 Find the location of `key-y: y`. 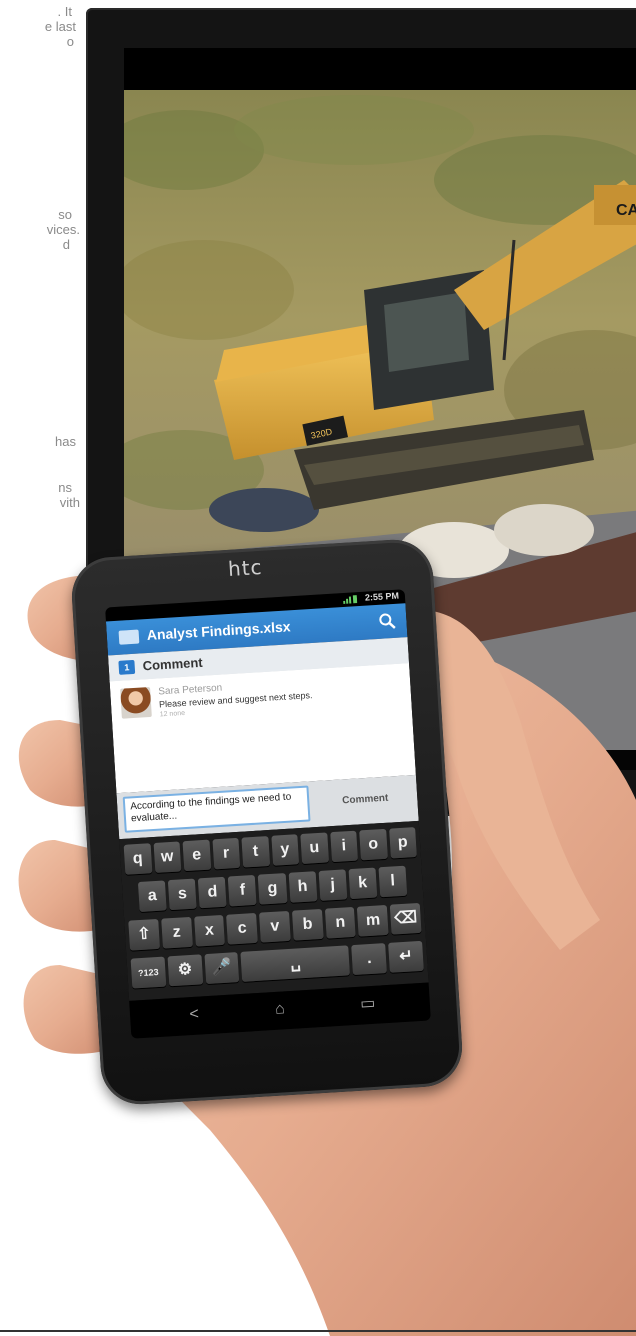

key-y: y is located at coordinates (285, 850).